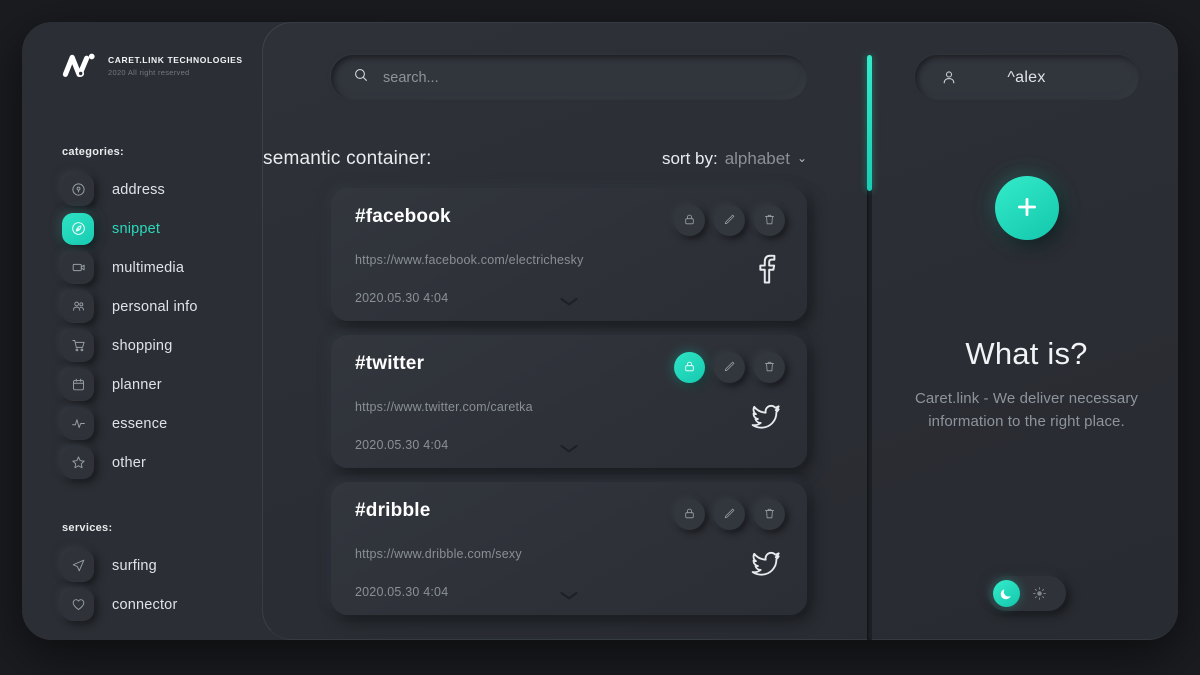 The image size is (1200, 675). What do you see at coordinates (1039, 593) in the screenshot?
I see `sun-icon` at bounding box center [1039, 593].